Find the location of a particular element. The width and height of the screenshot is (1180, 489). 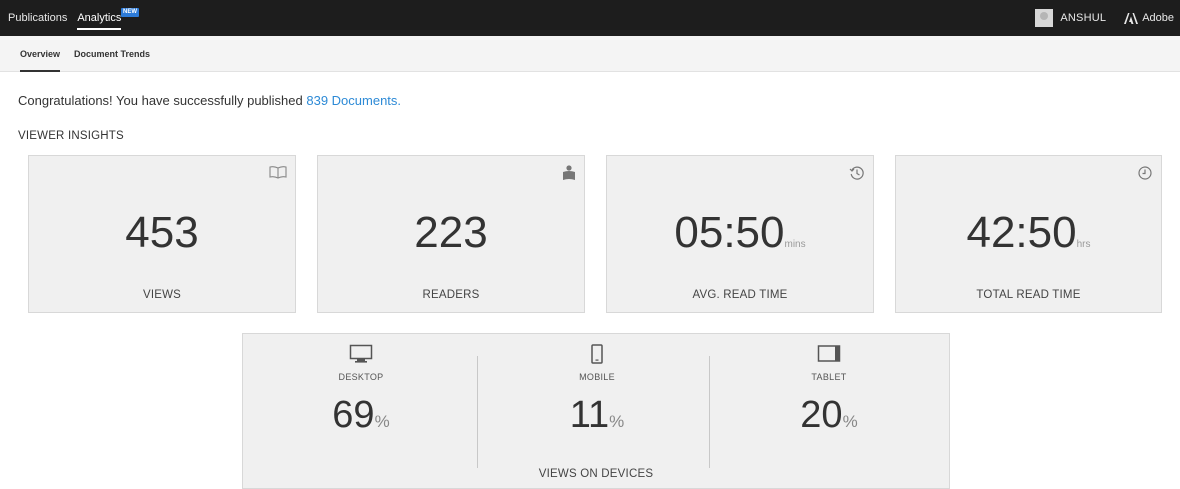

desktop-number: 69 is located at coordinates (353, 415).